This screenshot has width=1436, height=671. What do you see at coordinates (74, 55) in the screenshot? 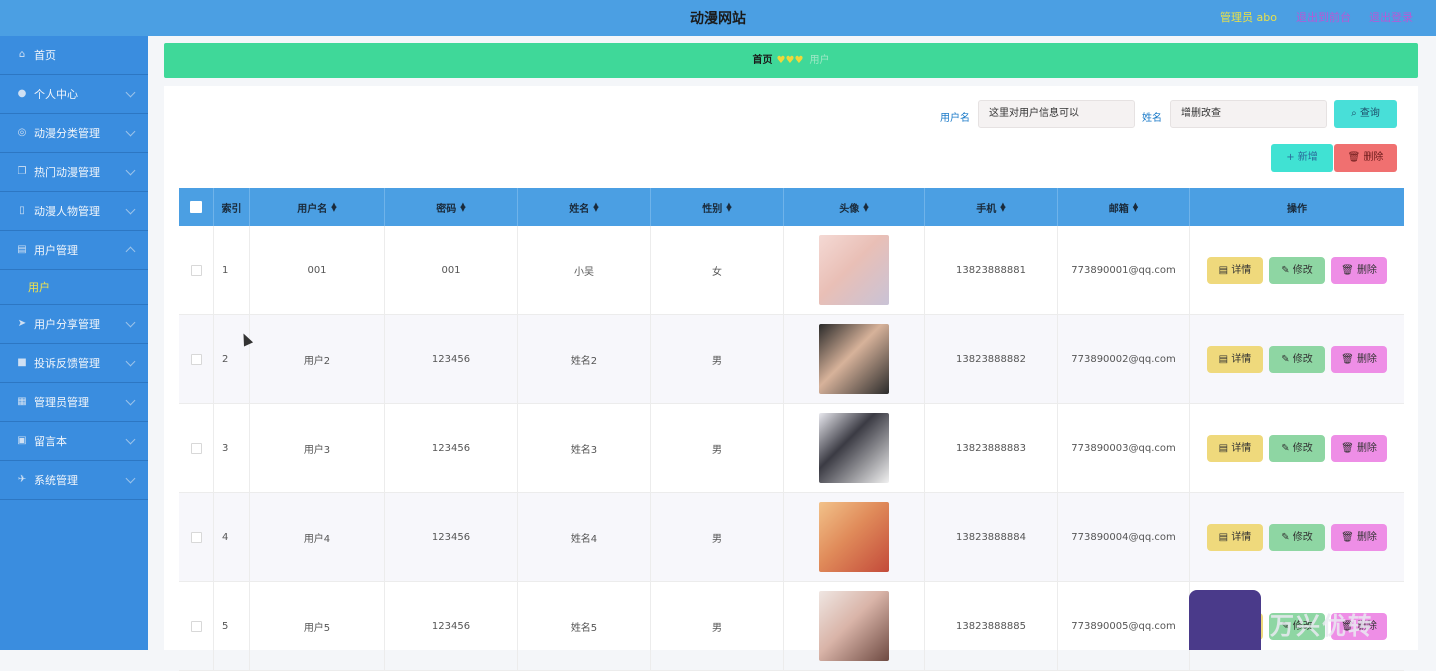
I see `sidebar-item-home: ⌂ 首页` at bounding box center [74, 55].